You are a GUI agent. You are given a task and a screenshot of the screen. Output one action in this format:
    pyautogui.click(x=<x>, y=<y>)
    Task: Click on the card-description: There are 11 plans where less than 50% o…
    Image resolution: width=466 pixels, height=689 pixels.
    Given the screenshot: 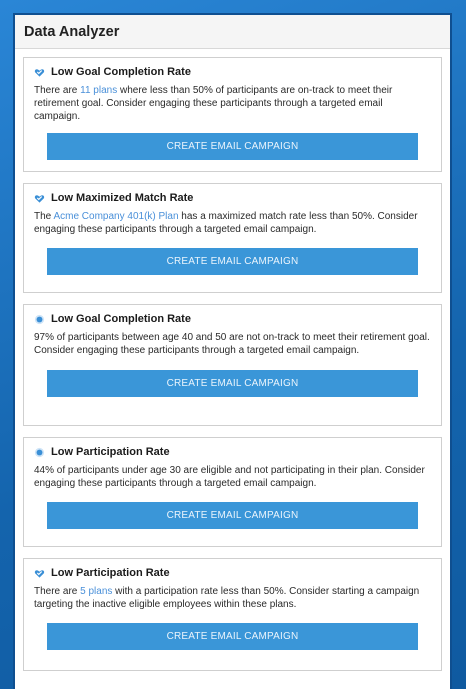 What is the action you would take?
    pyautogui.click(x=232, y=103)
    